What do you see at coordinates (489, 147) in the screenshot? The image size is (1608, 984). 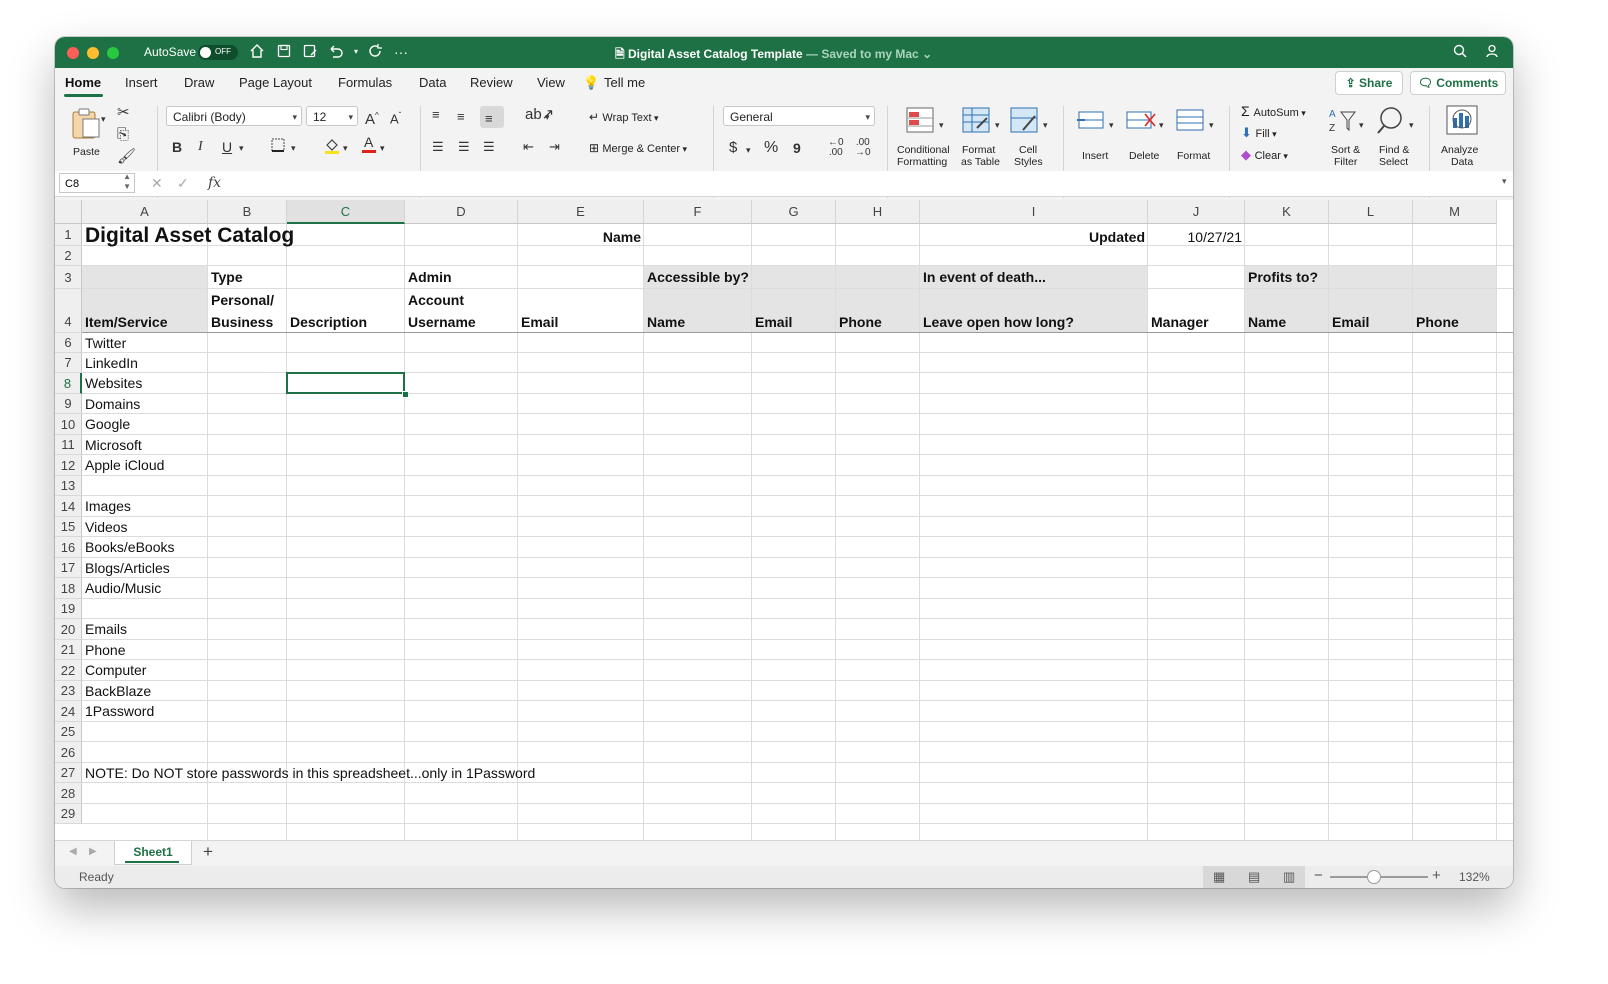 I see `align-right-icon: ☰` at bounding box center [489, 147].